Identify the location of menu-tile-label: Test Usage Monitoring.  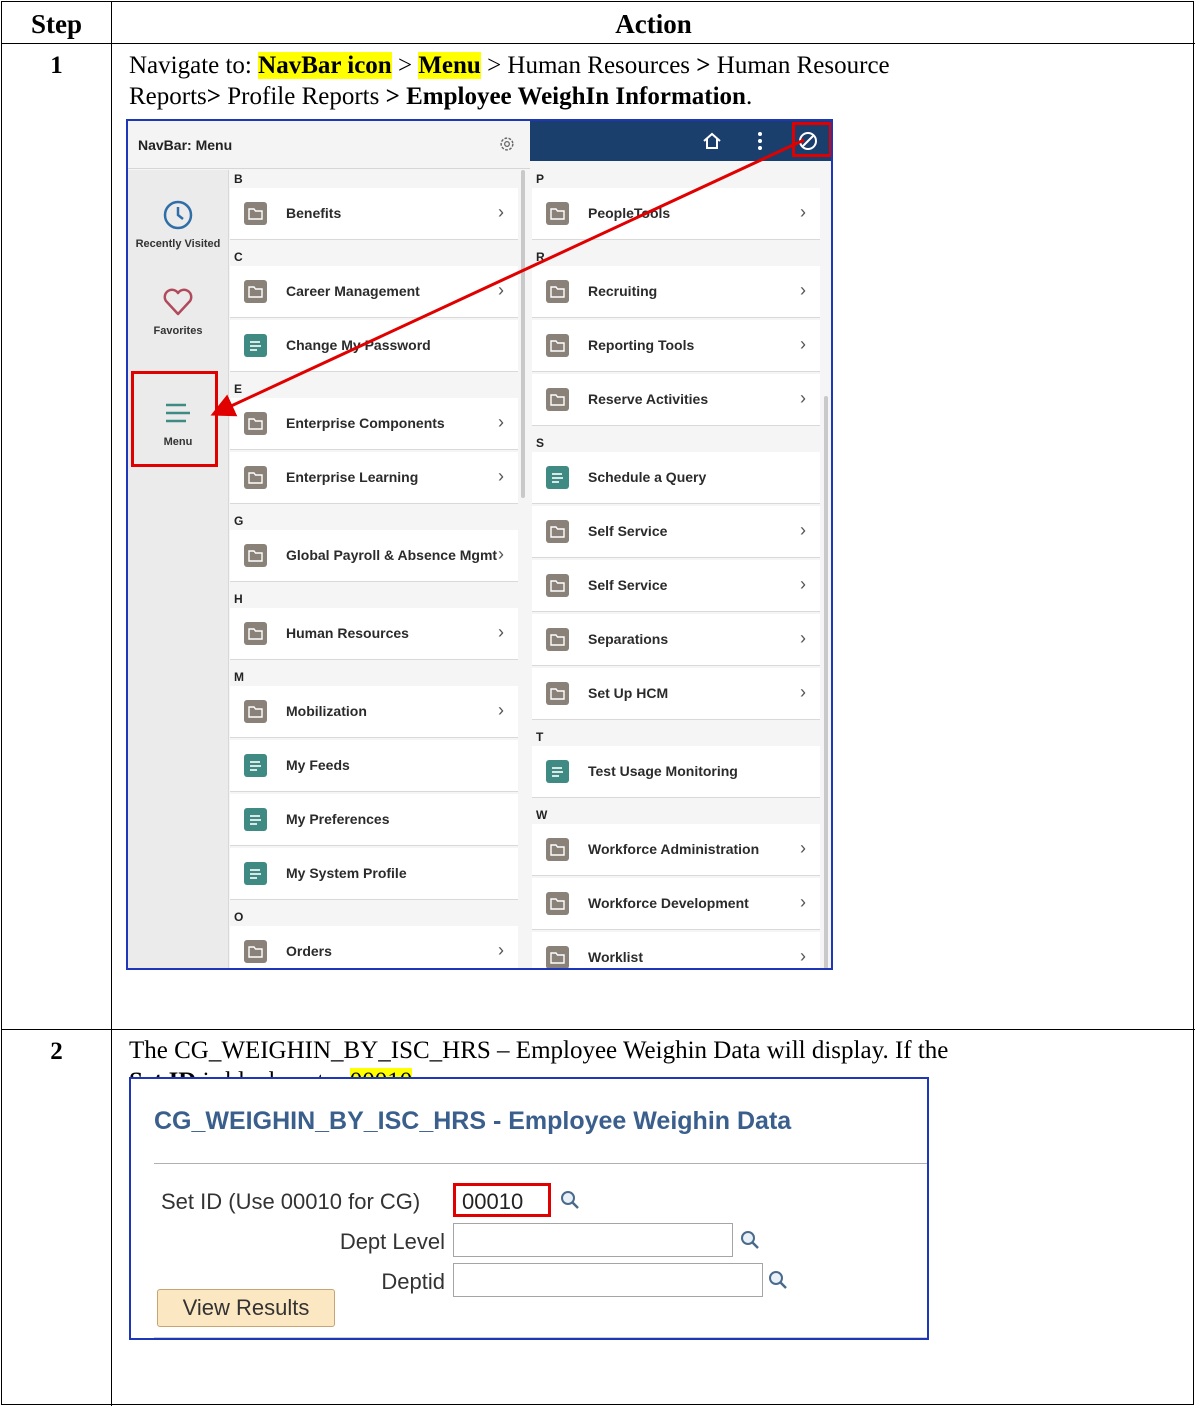
(663, 771).